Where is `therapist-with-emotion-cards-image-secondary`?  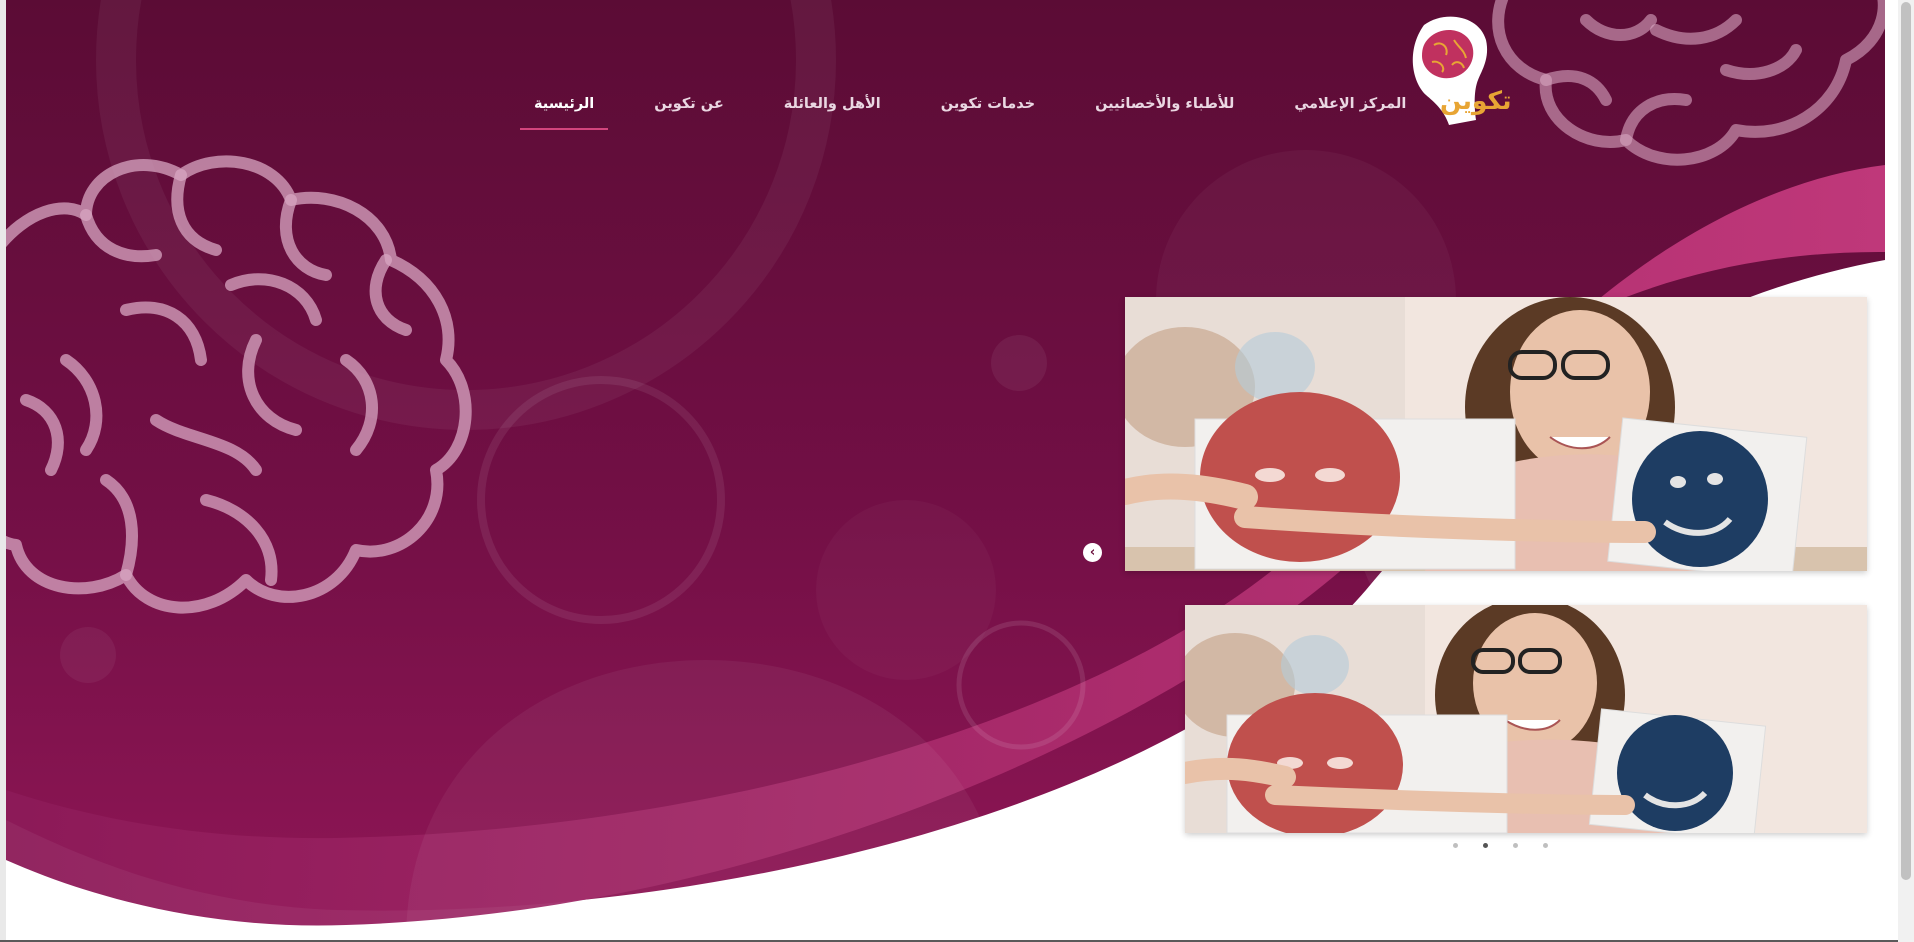
therapist-with-emotion-cards-image-secondary is located at coordinates (1526, 719).